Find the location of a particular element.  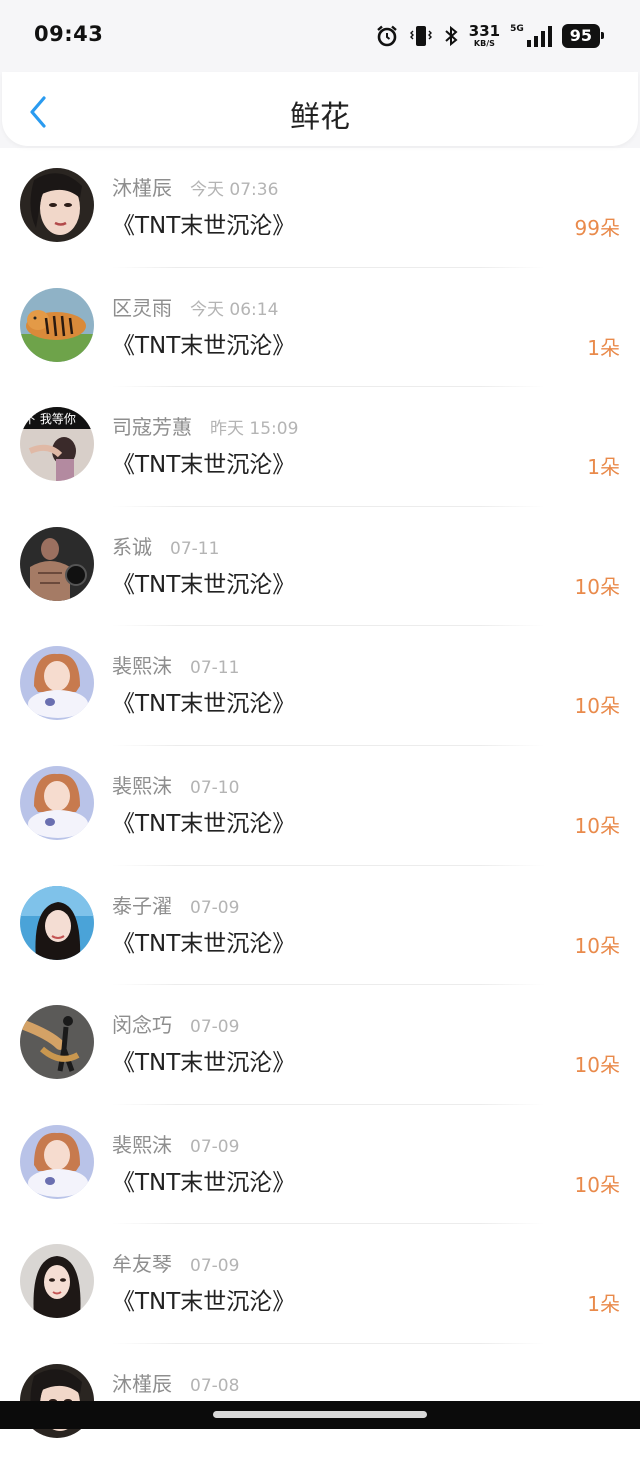

list-item: 牟友琴 07-09 《TNT末世沉沦》 1朵 is located at coordinates (320, 1284).